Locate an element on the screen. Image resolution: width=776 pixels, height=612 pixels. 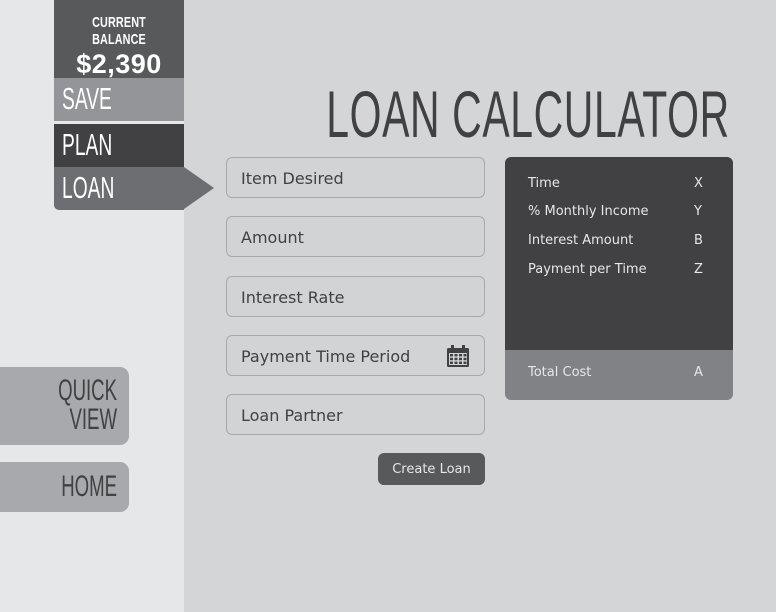
quick-view-label-line2: VIEW is located at coordinates (93, 419).